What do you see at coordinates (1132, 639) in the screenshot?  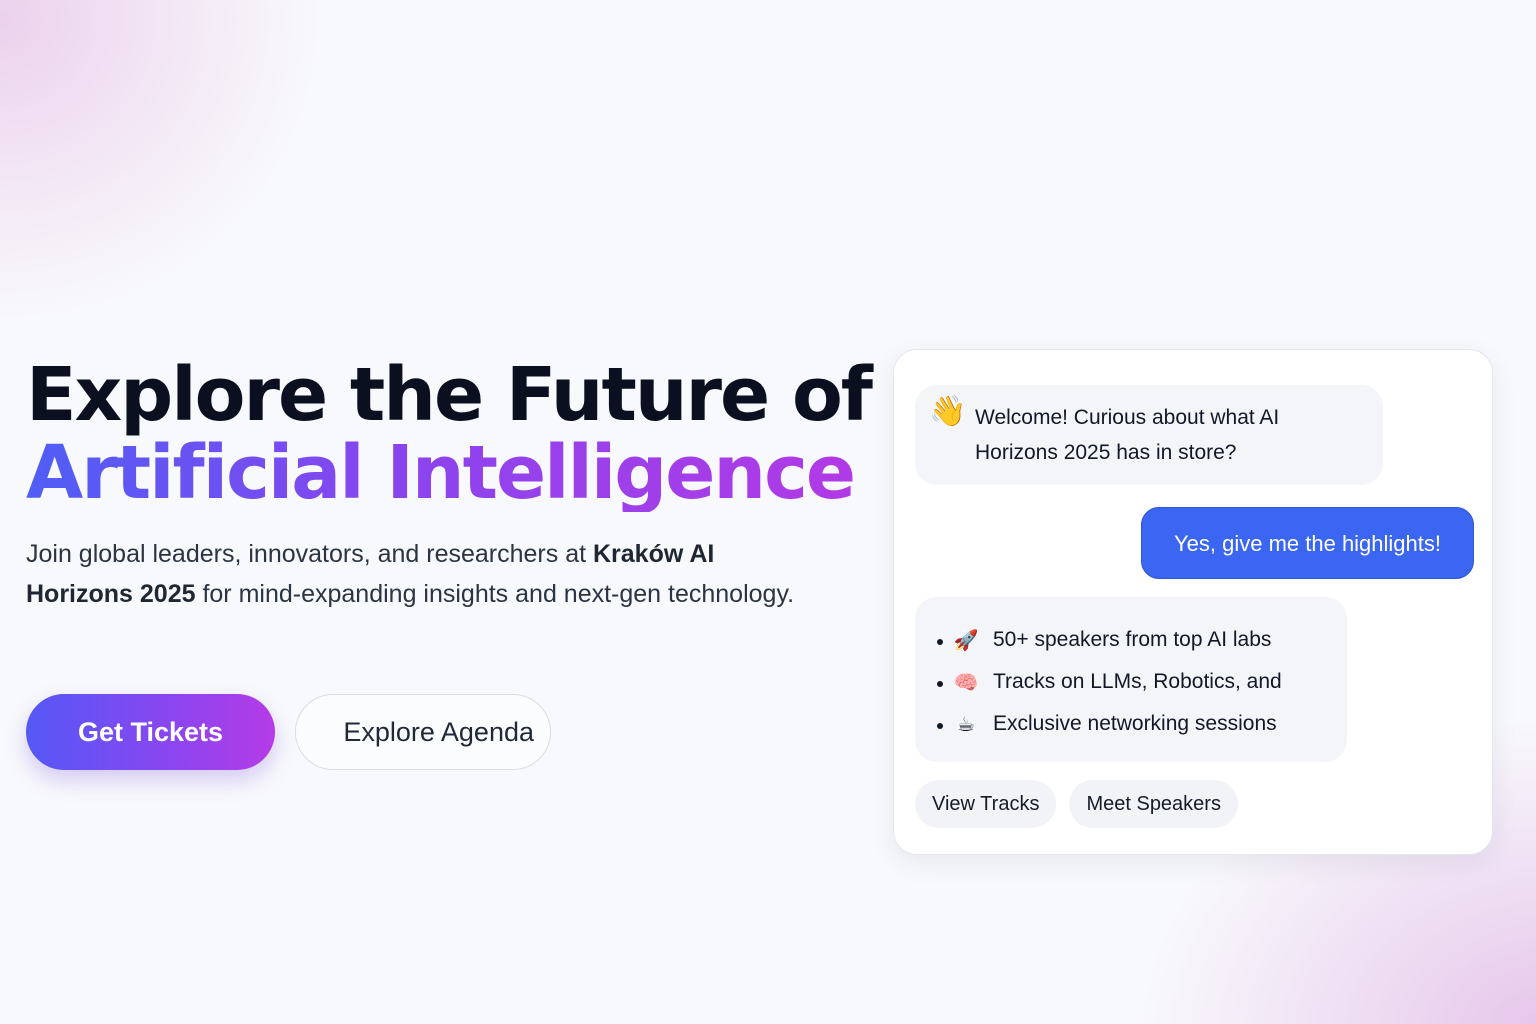 I see `highlight-text: 50+ speakers from top AI labs` at bounding box center [1132, 639].